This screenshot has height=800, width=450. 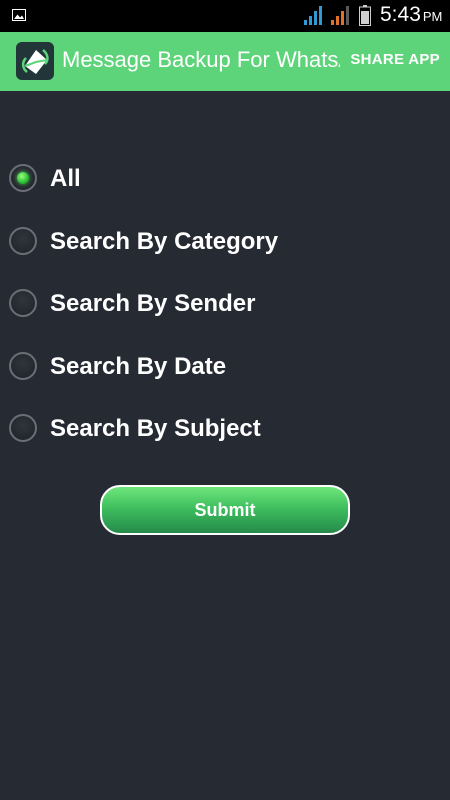 I want to click on radio-label: All, so click(x=65, y=178).